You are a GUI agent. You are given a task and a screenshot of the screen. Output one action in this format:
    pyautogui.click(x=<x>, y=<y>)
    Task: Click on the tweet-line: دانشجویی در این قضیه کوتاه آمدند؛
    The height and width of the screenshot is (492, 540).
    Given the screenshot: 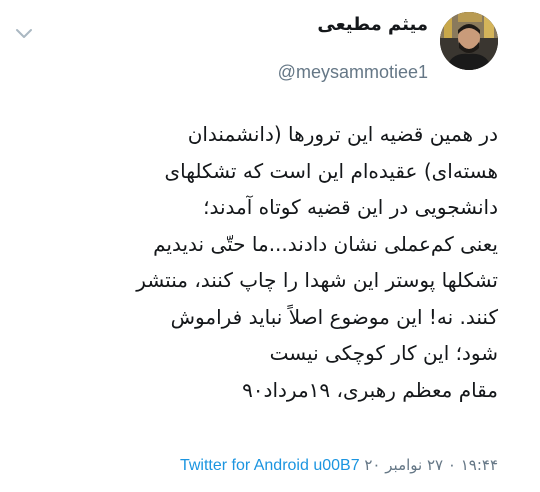 What is the action you would take?
    pyautogui.click(x=350, y=207)
    